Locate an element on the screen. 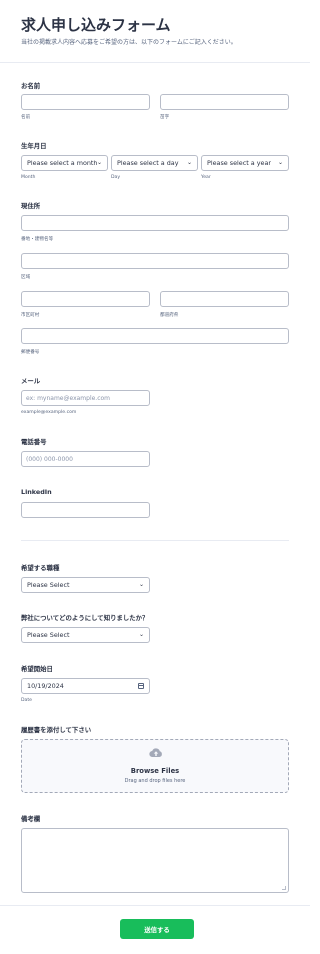  last-name-field is located at coordinates (224, 102).